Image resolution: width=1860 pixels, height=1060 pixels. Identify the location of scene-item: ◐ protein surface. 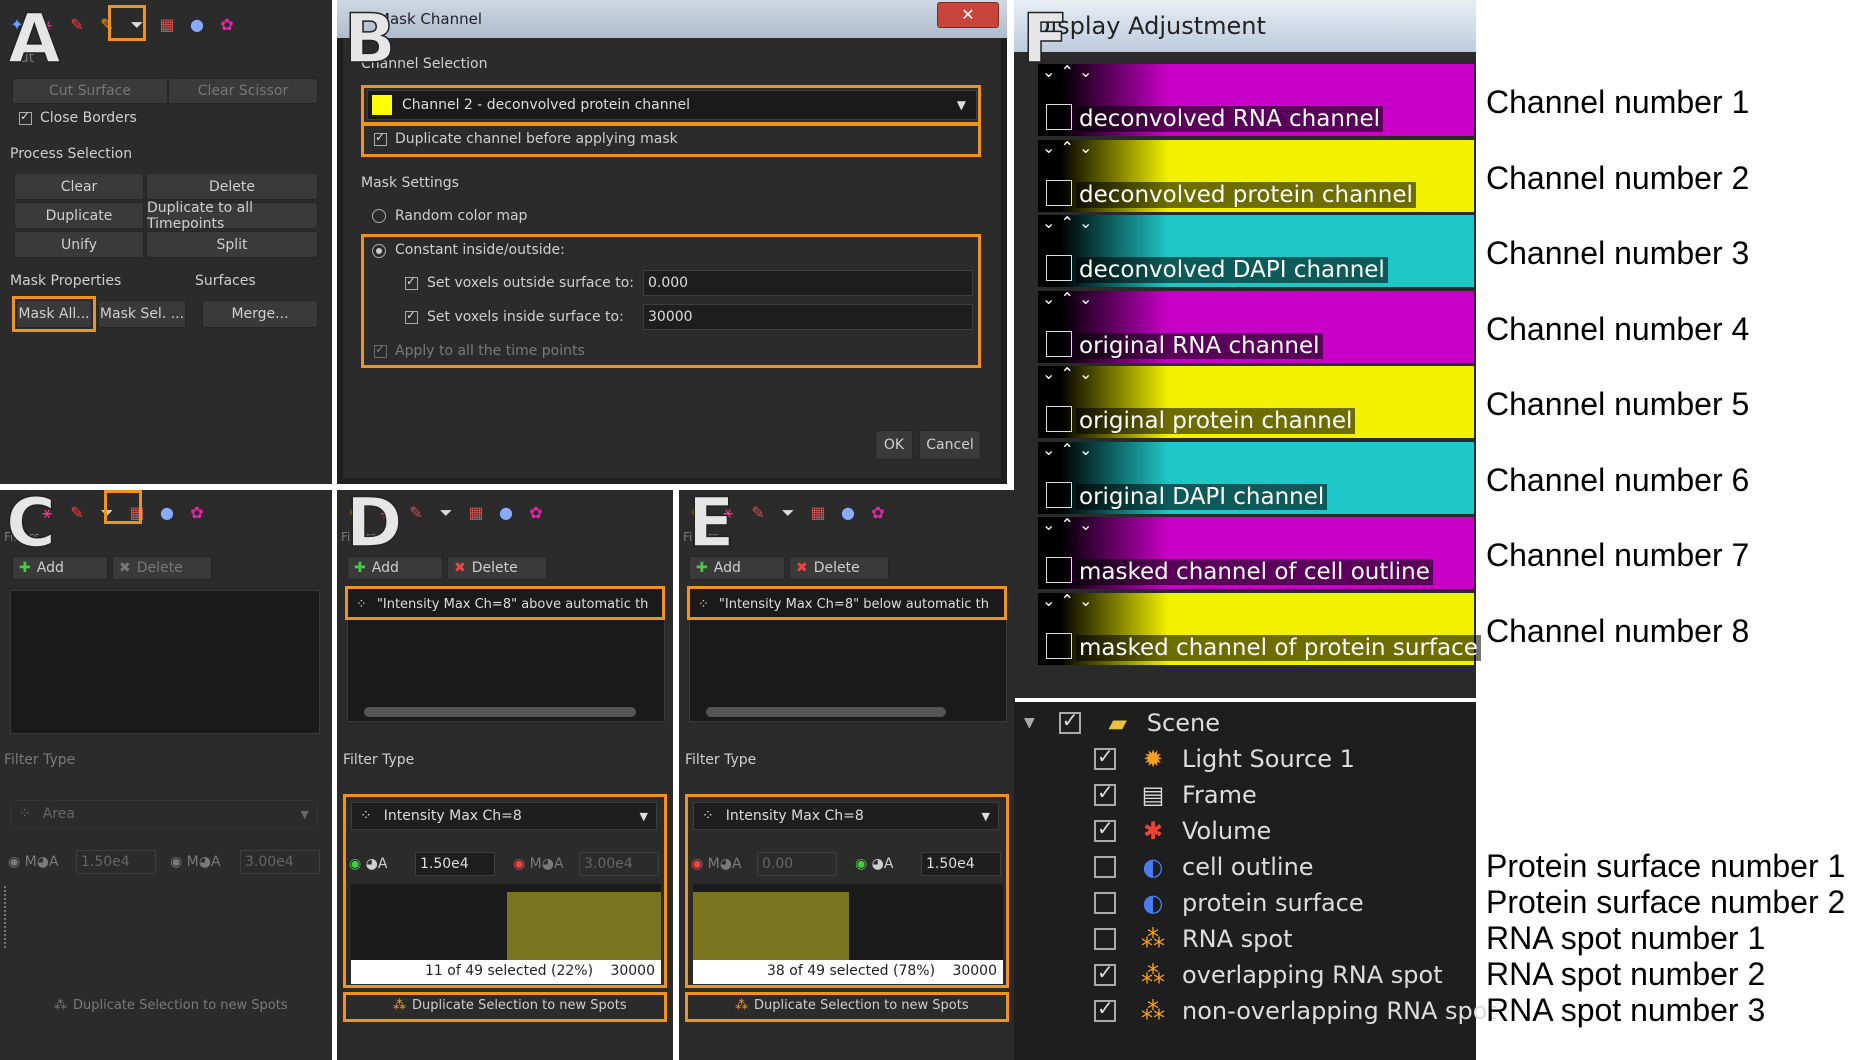
(1229, 903).